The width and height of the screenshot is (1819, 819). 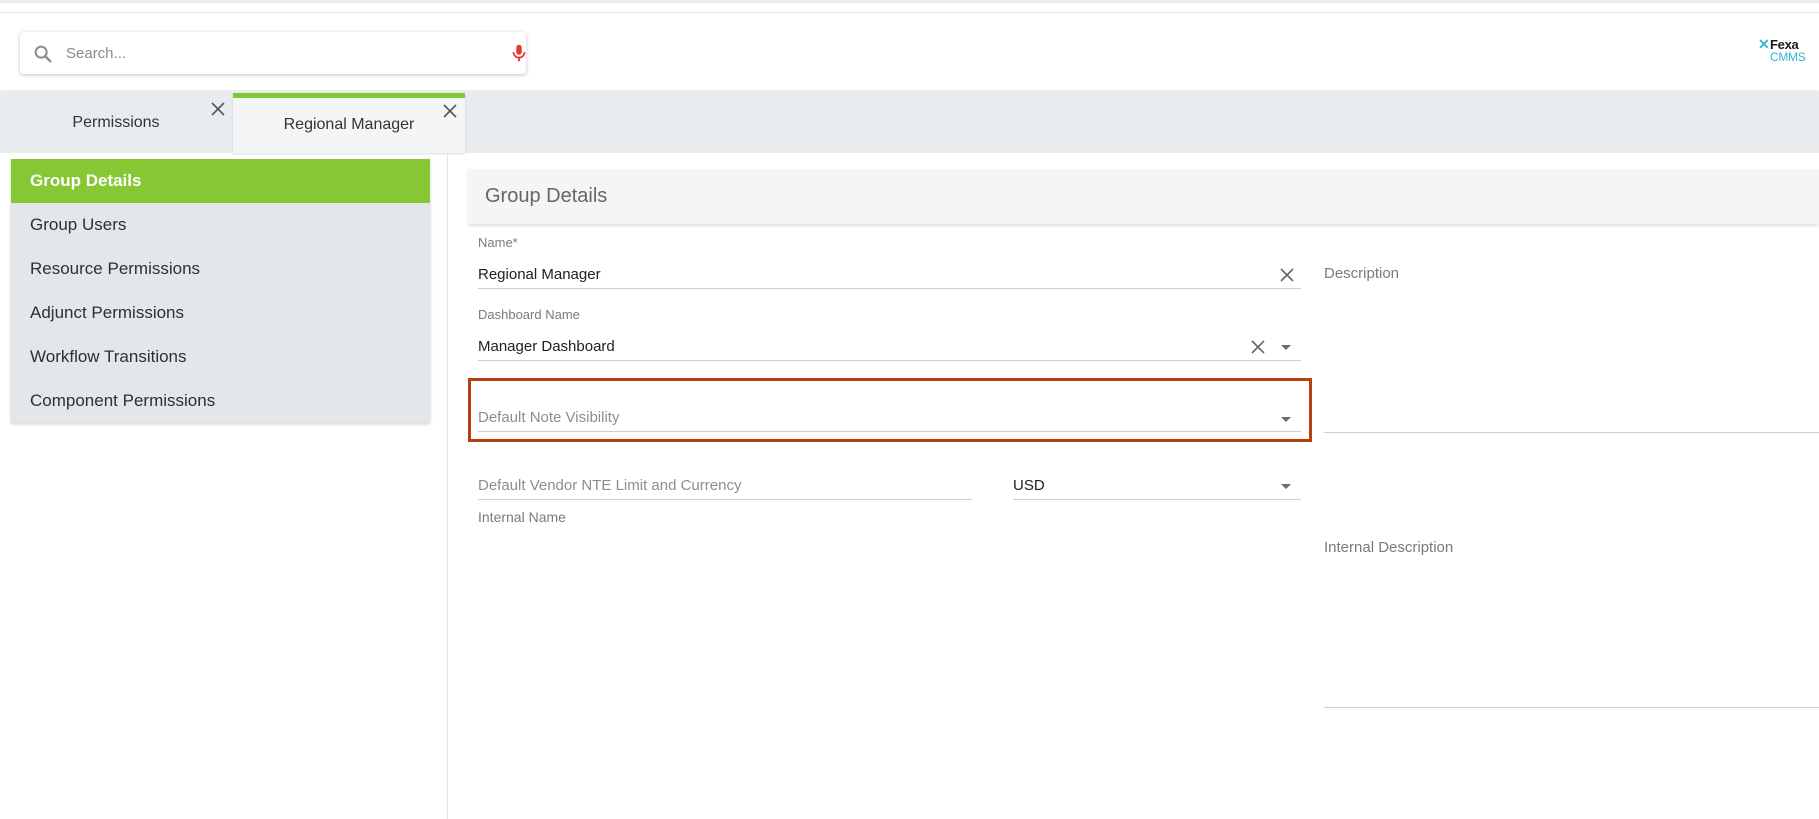 What do you see at coordinates (1788, 57) in the screenshot?
I see `logo-line2: CMMS` at bounding box center [1788, 57].